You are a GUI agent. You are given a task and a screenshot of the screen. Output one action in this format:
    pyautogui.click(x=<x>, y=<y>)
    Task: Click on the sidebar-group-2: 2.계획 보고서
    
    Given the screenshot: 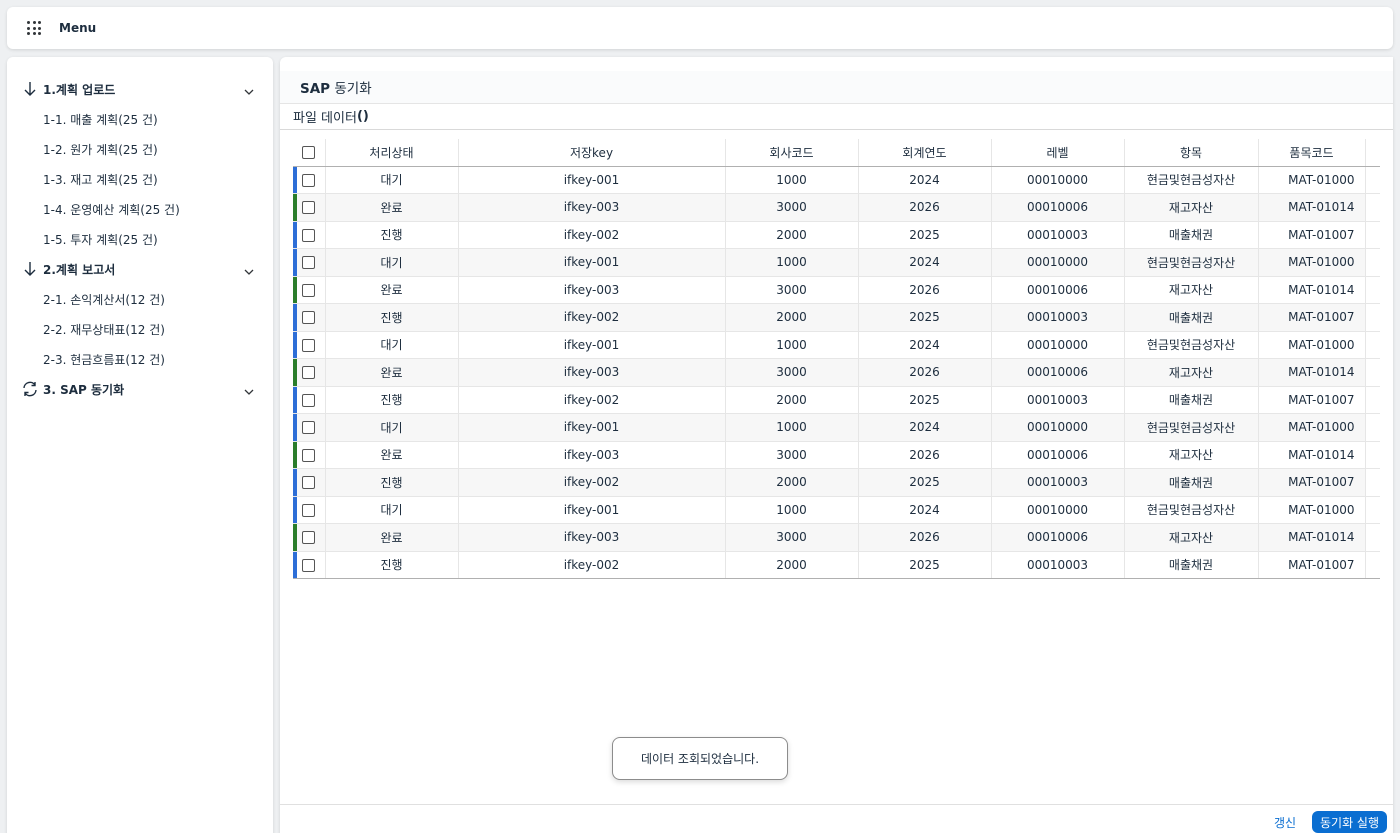 What is the action you would take?
    pyautogui.click(x=140, y=269)
    